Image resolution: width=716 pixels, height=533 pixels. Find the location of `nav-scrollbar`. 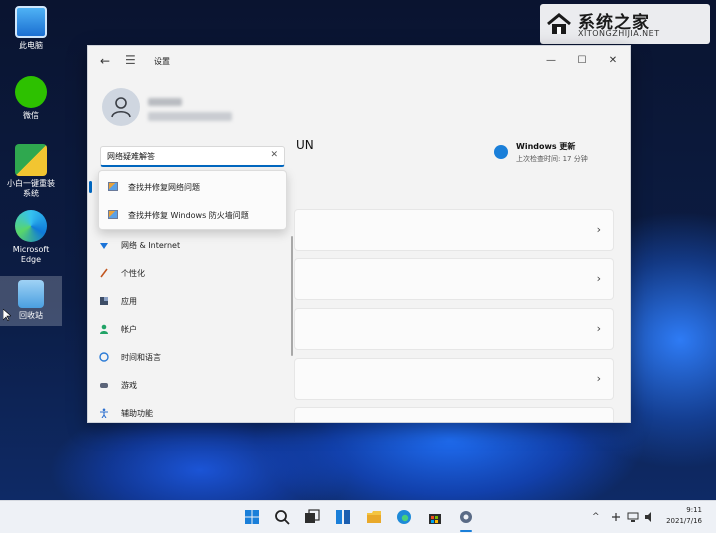

nav-scrollbar is located at coordinates (292, 296).